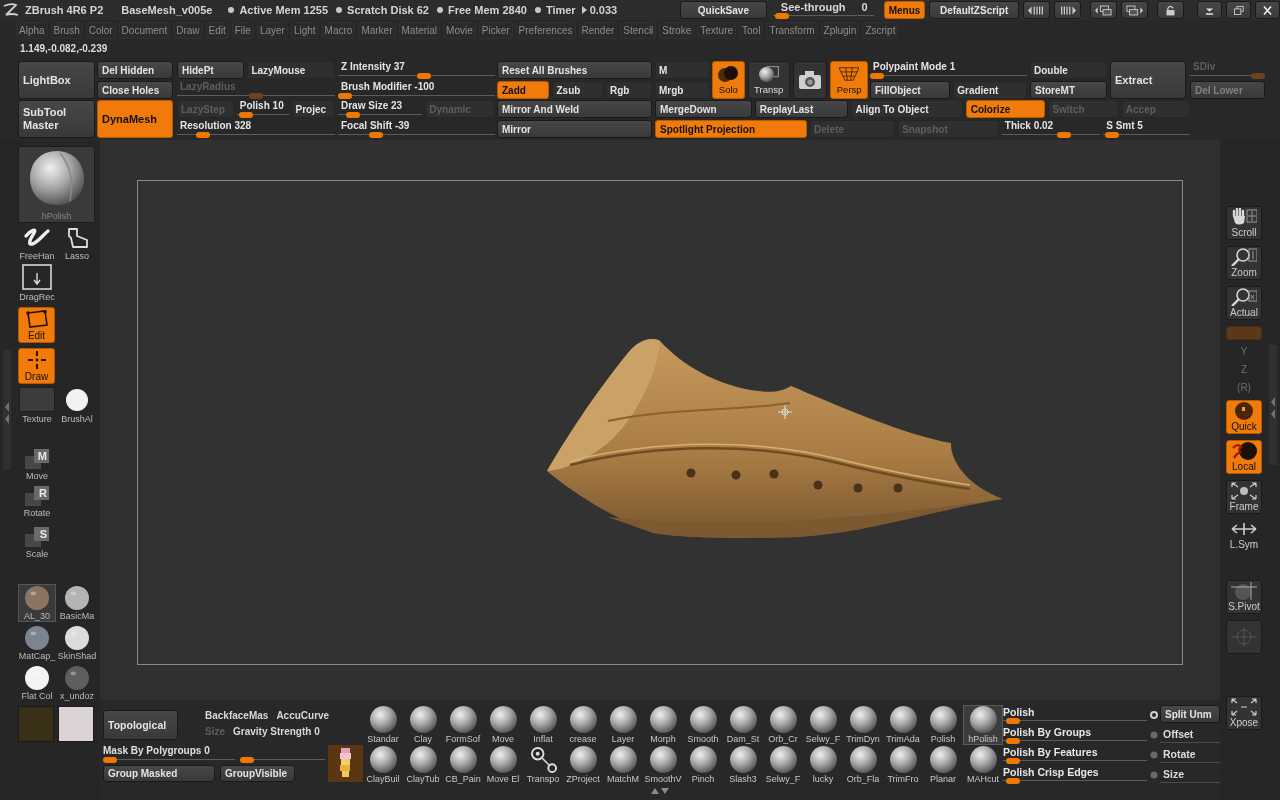  I want to click on menu-item: Light, so click(304, 30).